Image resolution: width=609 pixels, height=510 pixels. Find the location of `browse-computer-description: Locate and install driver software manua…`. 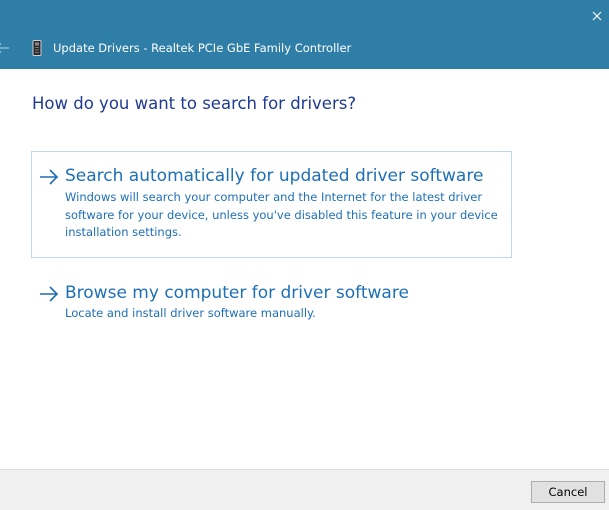

browse-computer-description: Locate and install driver software manua… is located at coordinates (190, 313).